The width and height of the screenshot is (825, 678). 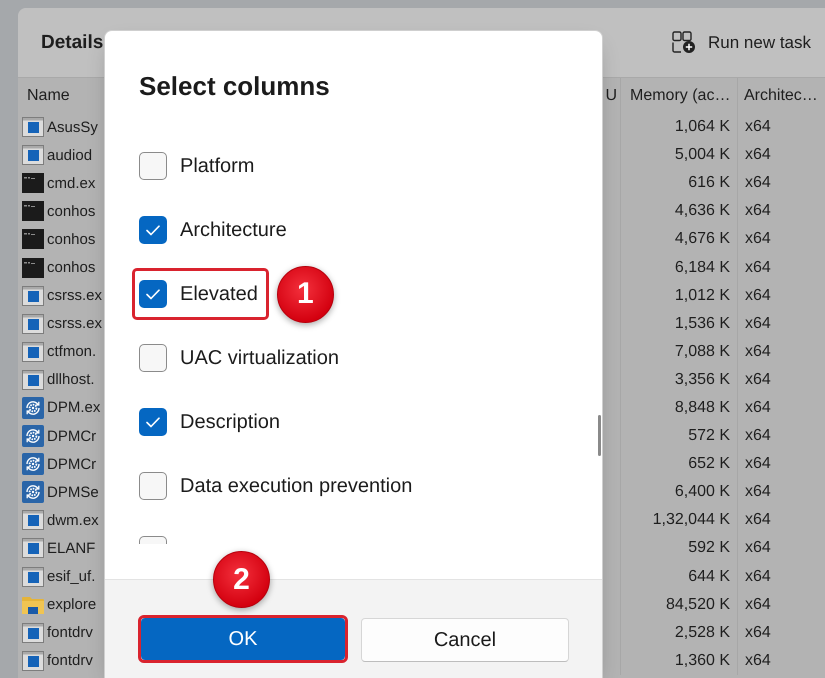 I want to click on process-name: dllhost., so click(x=71, y=379).